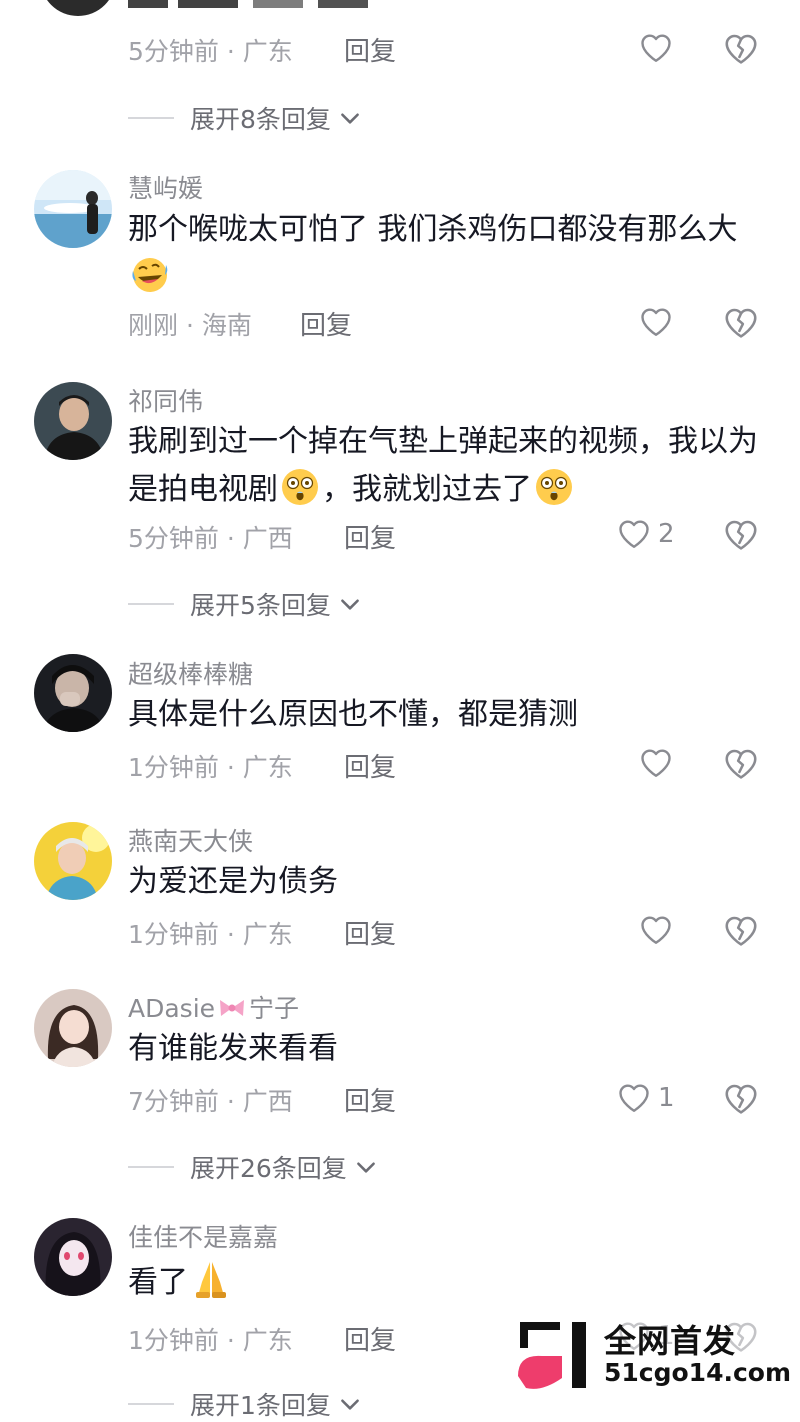  I want to click on comment-text: 我刷到过一个掉在气垫上弹起来的视频，我以为是拍电视剧 ，我就划过去了, so click(448, 470).